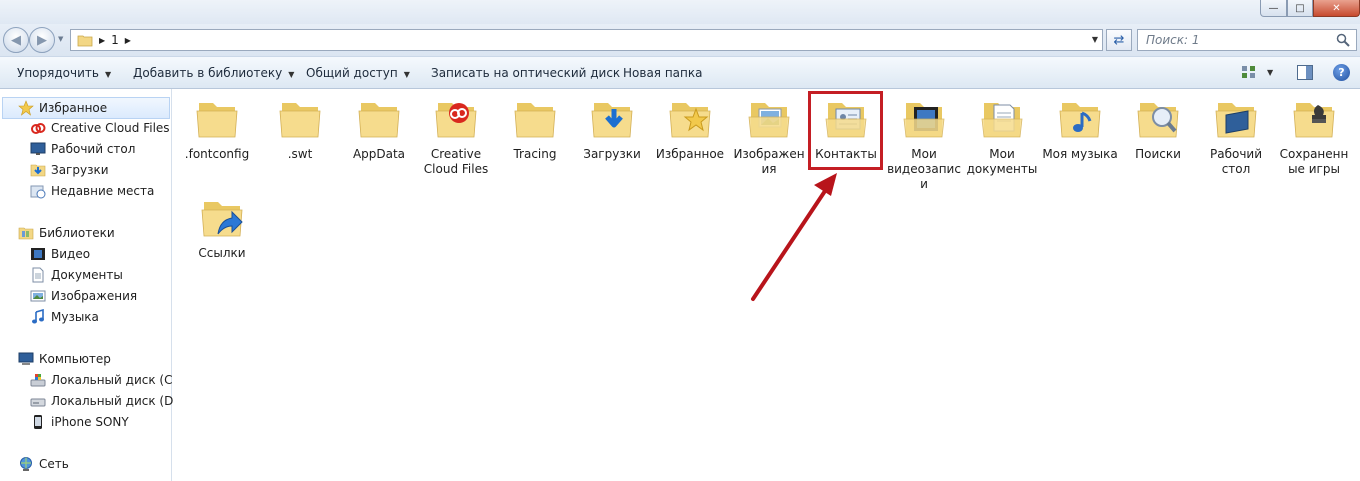 The width and height of the screenshot is (1360, 481). I want to click on close-icon: ✕, so click(1336, 8).